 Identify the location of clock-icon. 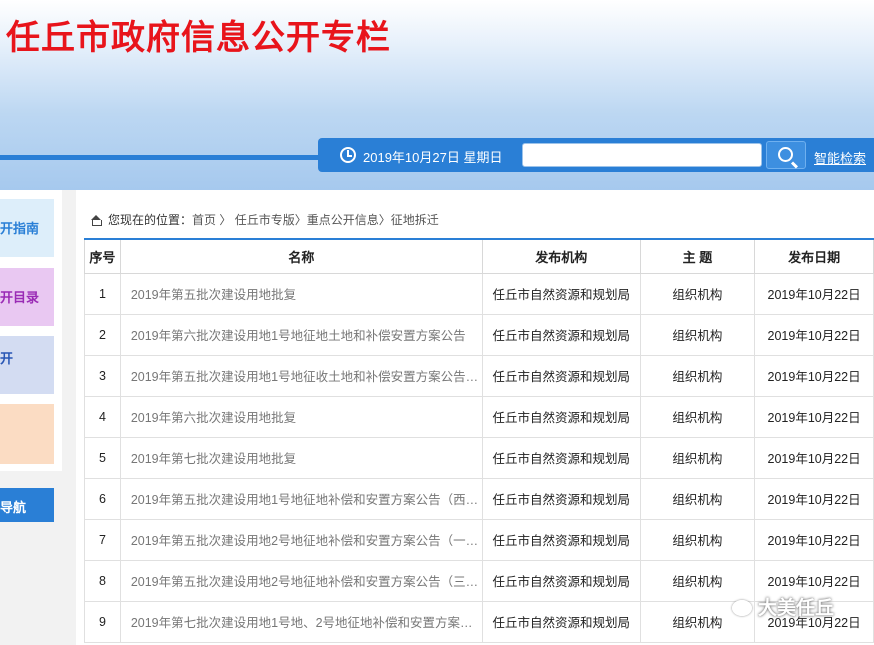
(348, 155).